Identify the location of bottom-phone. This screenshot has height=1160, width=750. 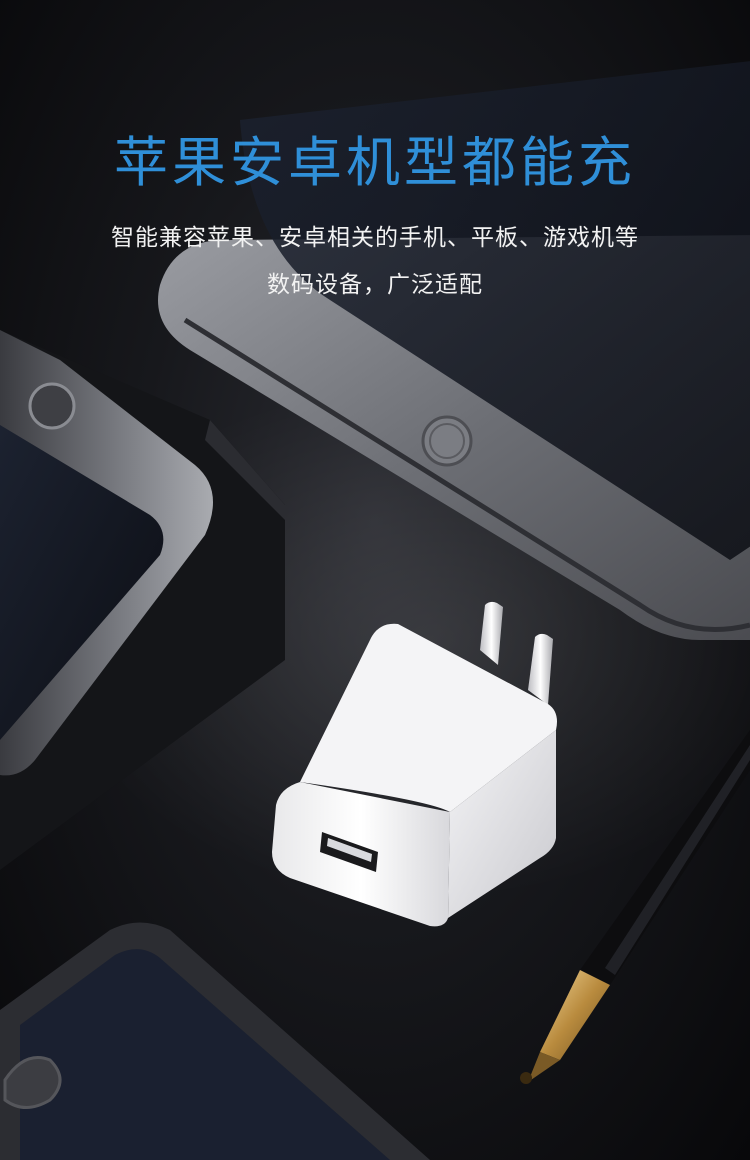
(215, 1041).